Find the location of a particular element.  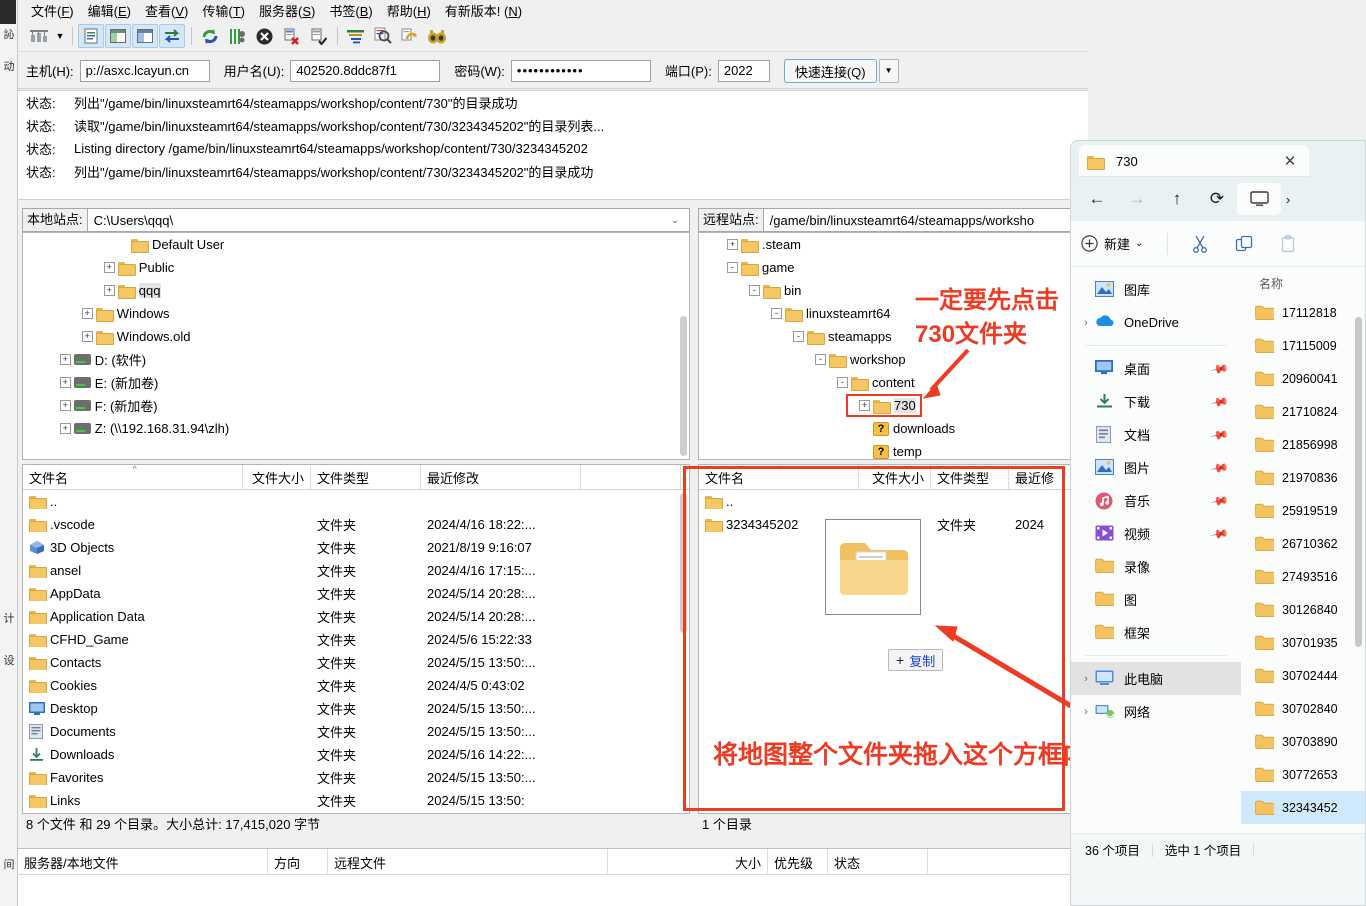

queue-column-header: 远程文件 is located at coordinates (468, 861).